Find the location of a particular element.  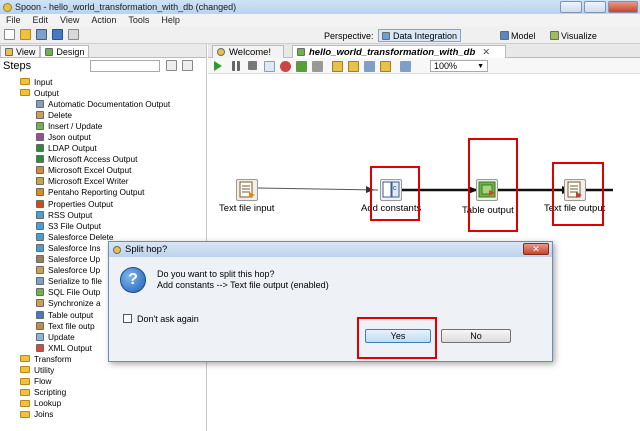

open-folder-icon is located at coordinates (25, 34).